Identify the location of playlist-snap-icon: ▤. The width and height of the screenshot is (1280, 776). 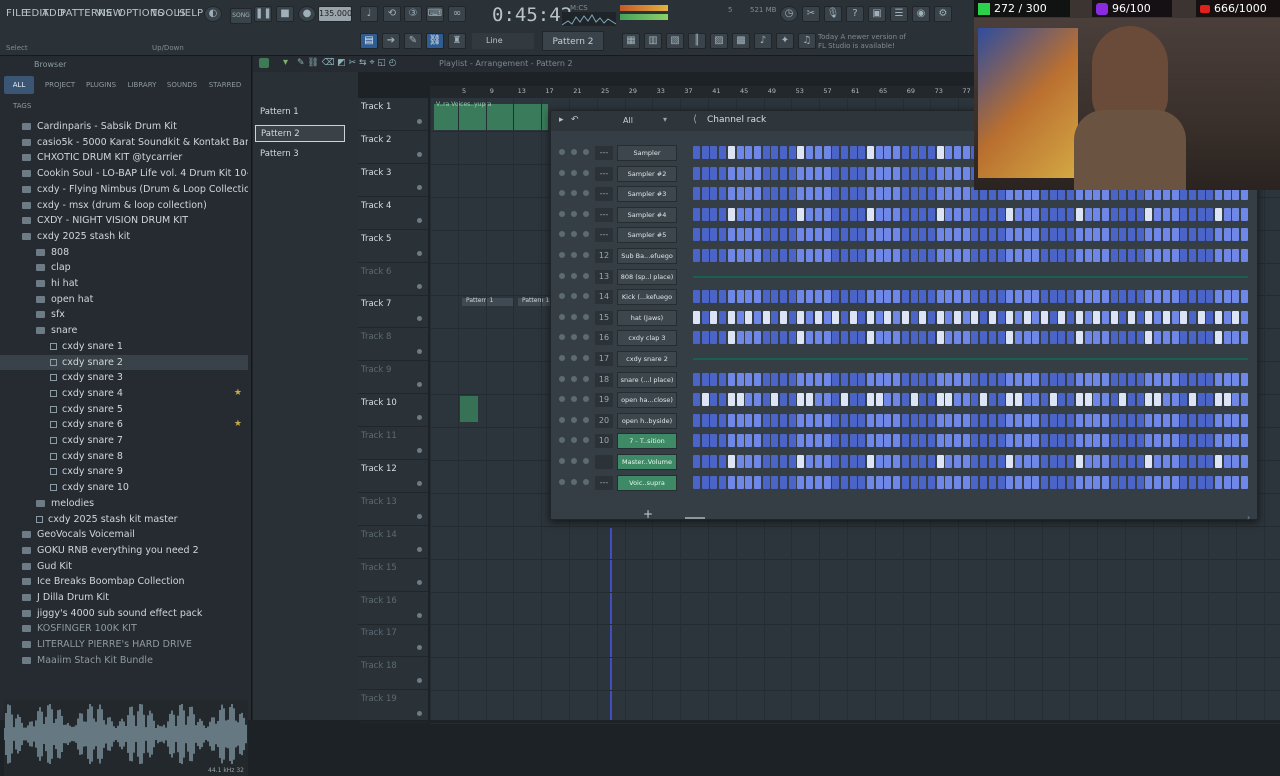
(369, 41).